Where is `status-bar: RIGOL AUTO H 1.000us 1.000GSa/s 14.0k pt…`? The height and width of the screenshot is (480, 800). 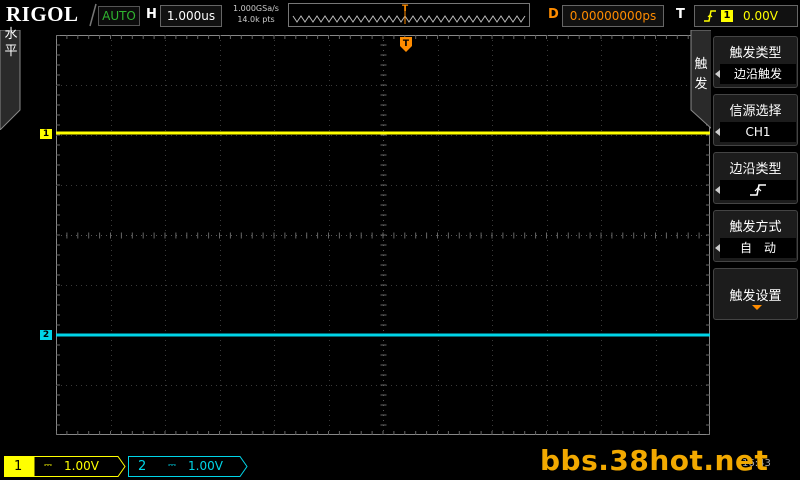
status-bar: RIGOL AUTO H 1.000us 1.000GSa/s 14.0k pt… is located at coordinates (400, 15).